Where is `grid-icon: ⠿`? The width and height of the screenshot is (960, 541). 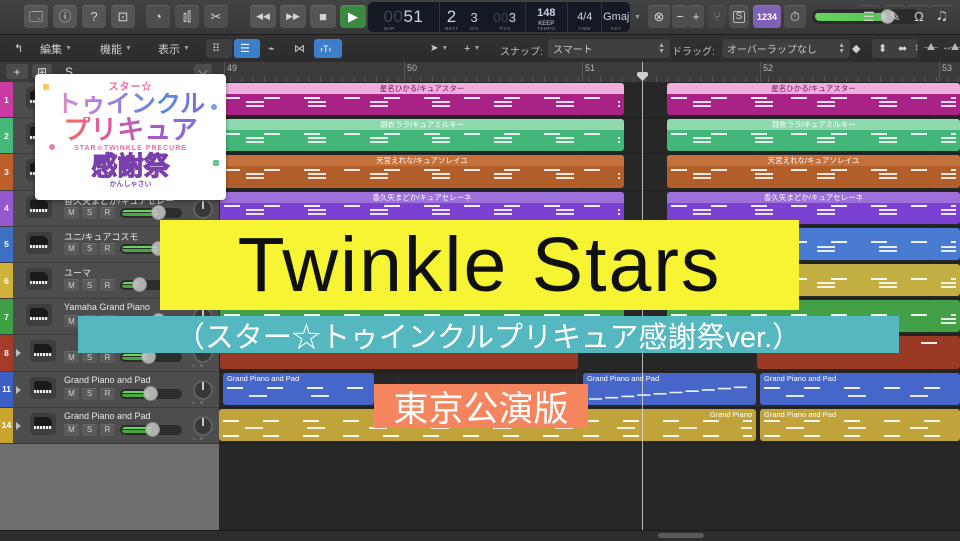 grid-icon: ⠿ is located at coordinates (219, 48).